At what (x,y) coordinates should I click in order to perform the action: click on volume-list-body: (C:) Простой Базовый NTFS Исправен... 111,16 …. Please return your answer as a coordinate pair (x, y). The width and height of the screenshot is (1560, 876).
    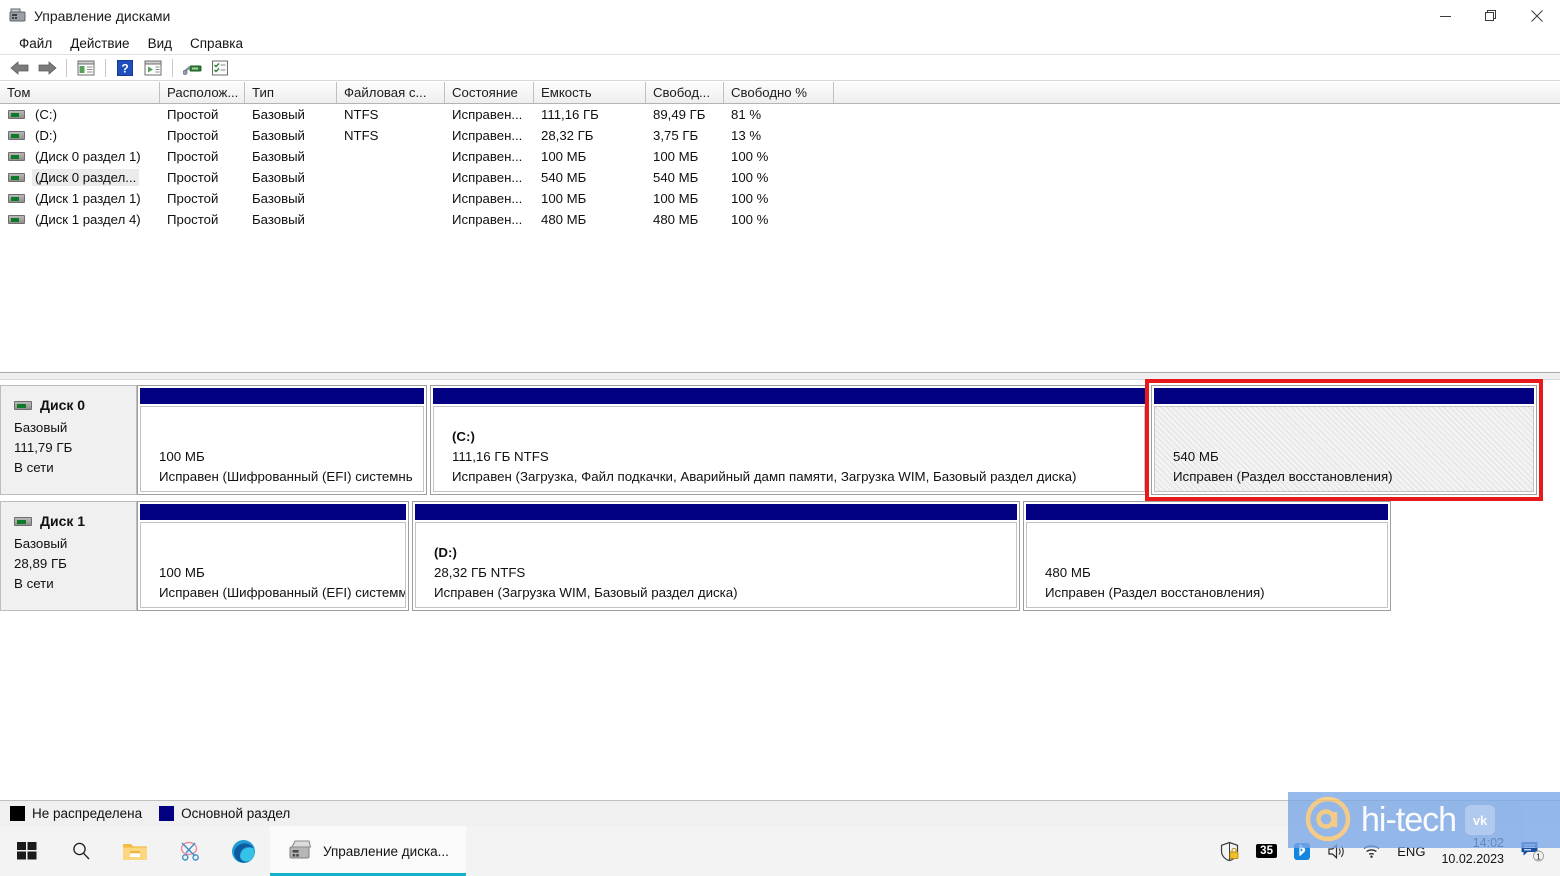
    Looking at the image, I should click on (780, 167).